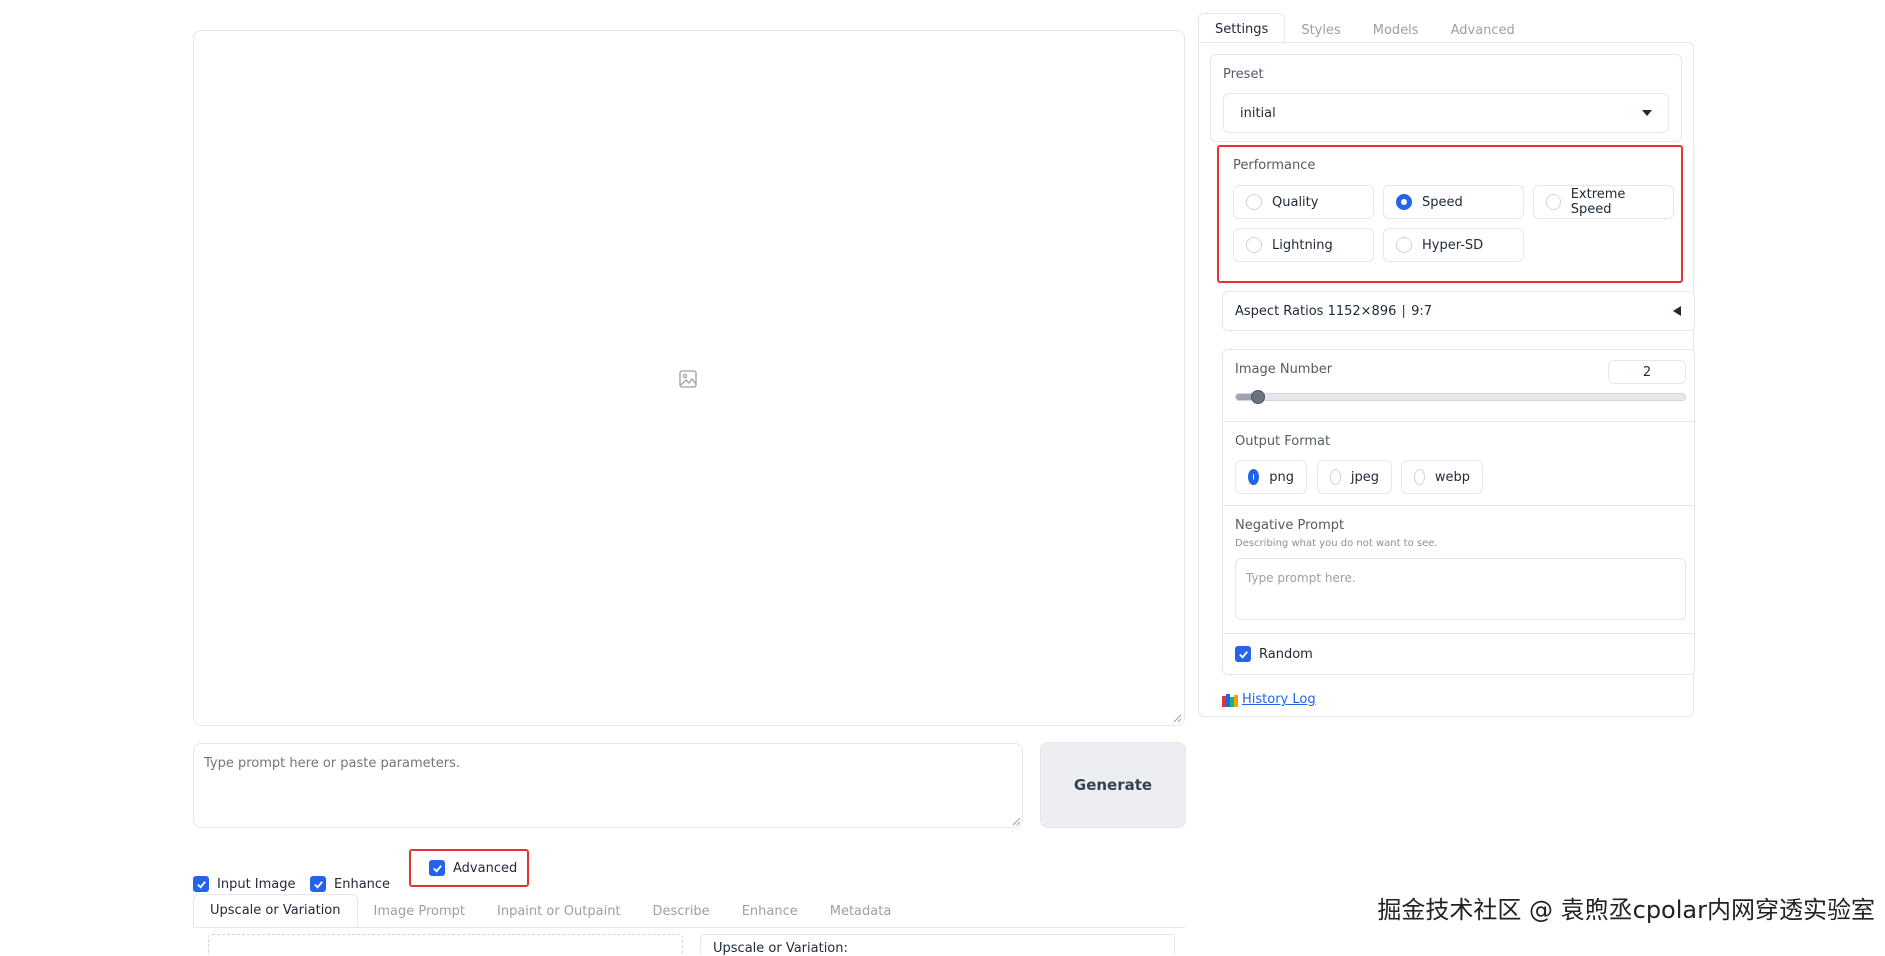 The height and width of the screenshot is (956, 1885). Describe the element at coordinates (1626, 910) in the screenshot. I see `watermark-text: 掘金技术社区 @ 袁煦丞cpolar内网穿透实验室` at that location.